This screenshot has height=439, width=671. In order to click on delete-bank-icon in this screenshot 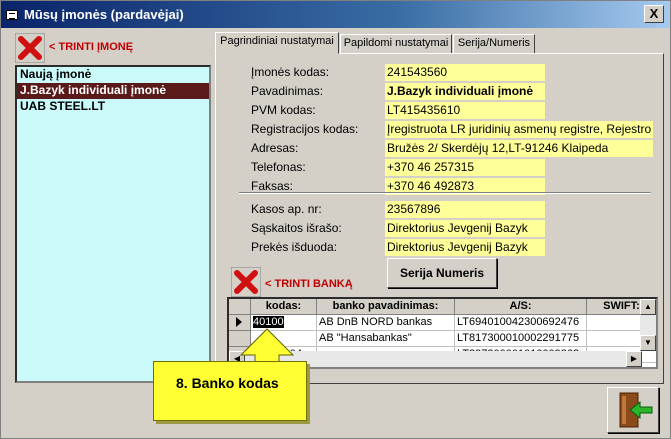, I will do `click(246, 282)`.